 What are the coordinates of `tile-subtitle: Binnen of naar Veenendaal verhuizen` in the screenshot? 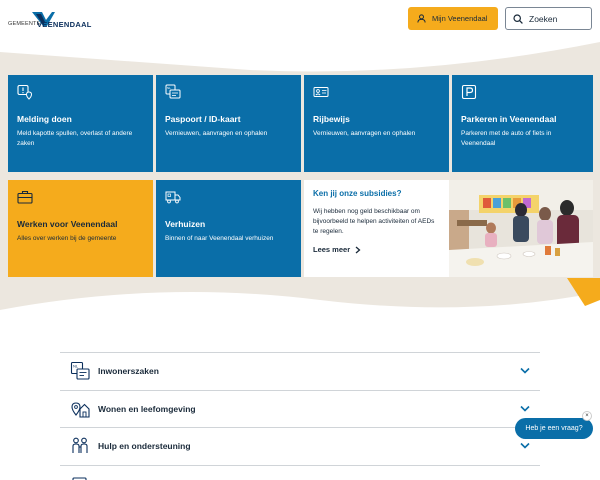 It's located at (219, 238).